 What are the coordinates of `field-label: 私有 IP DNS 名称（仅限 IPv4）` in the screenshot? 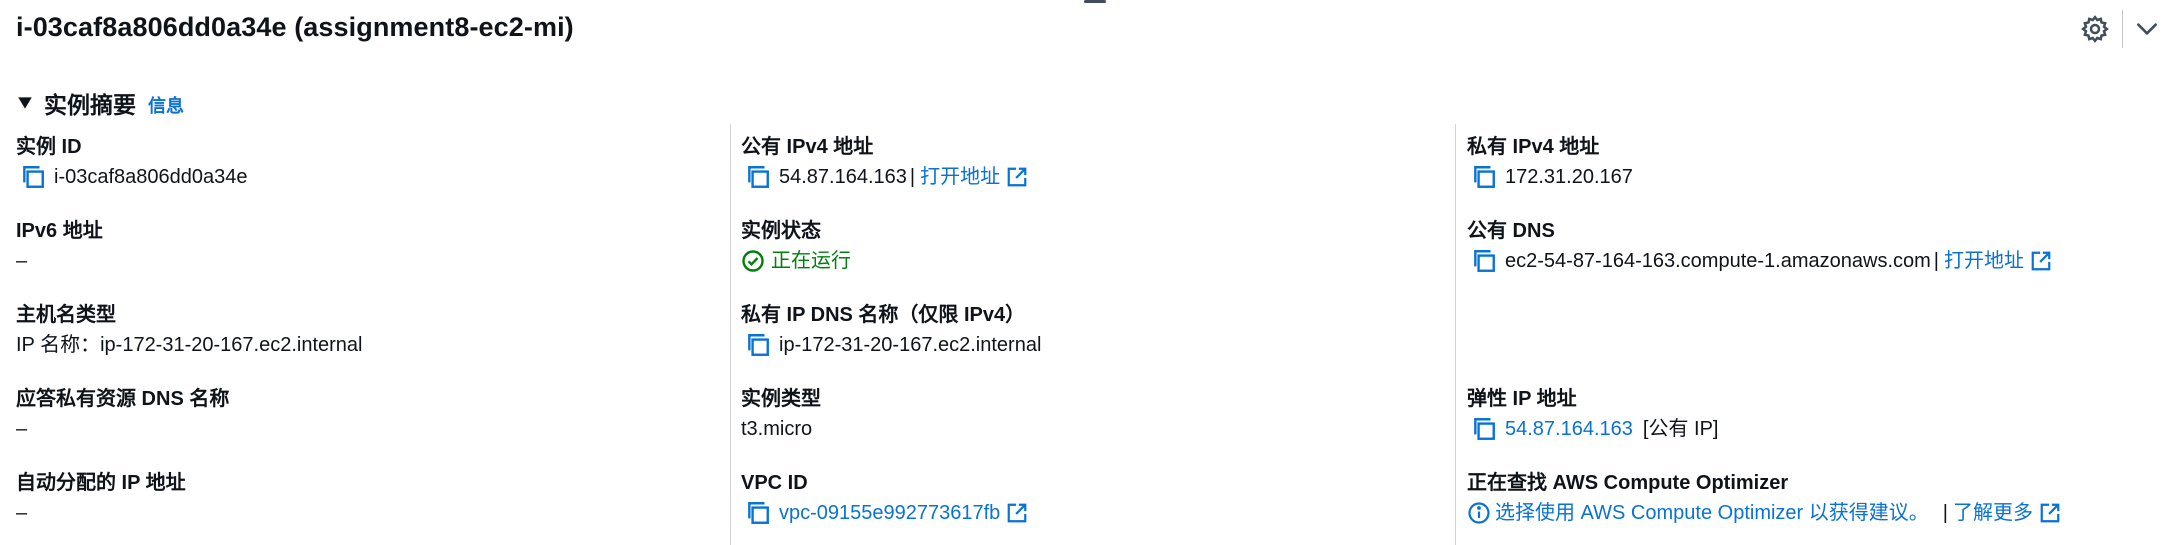 It's located at (883, 315).